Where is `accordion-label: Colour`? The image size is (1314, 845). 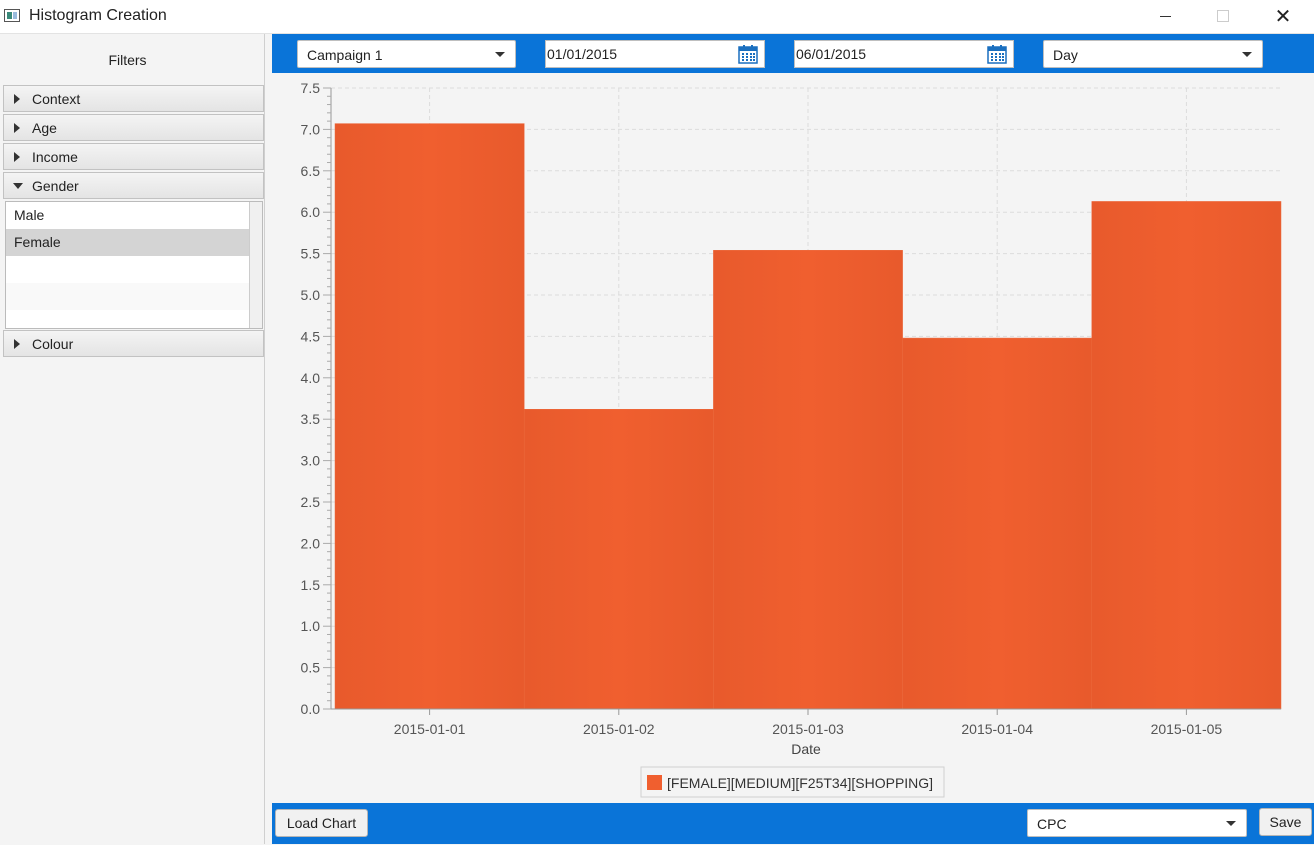 accordion-label: Colour is located at coordinates (53, 344).